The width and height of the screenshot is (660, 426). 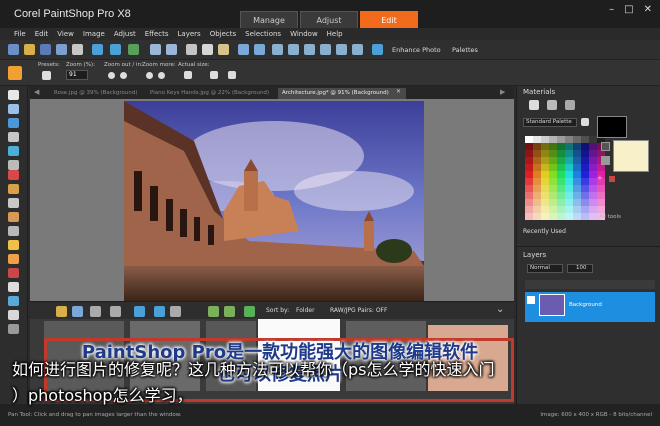 I want to click on airbrush-icon, so click(x=13, y=259).